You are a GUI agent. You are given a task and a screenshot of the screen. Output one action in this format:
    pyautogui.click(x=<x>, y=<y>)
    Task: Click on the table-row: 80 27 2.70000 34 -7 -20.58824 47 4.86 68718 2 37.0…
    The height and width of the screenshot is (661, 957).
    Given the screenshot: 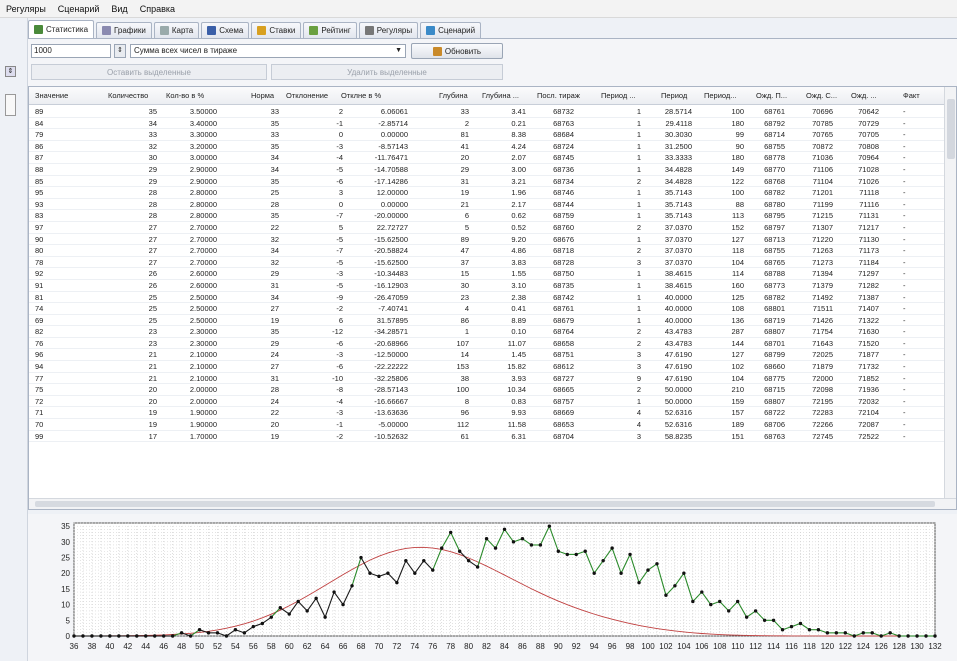 What is the action you would take?
    pyautogui.click(x=487, y=251)
    